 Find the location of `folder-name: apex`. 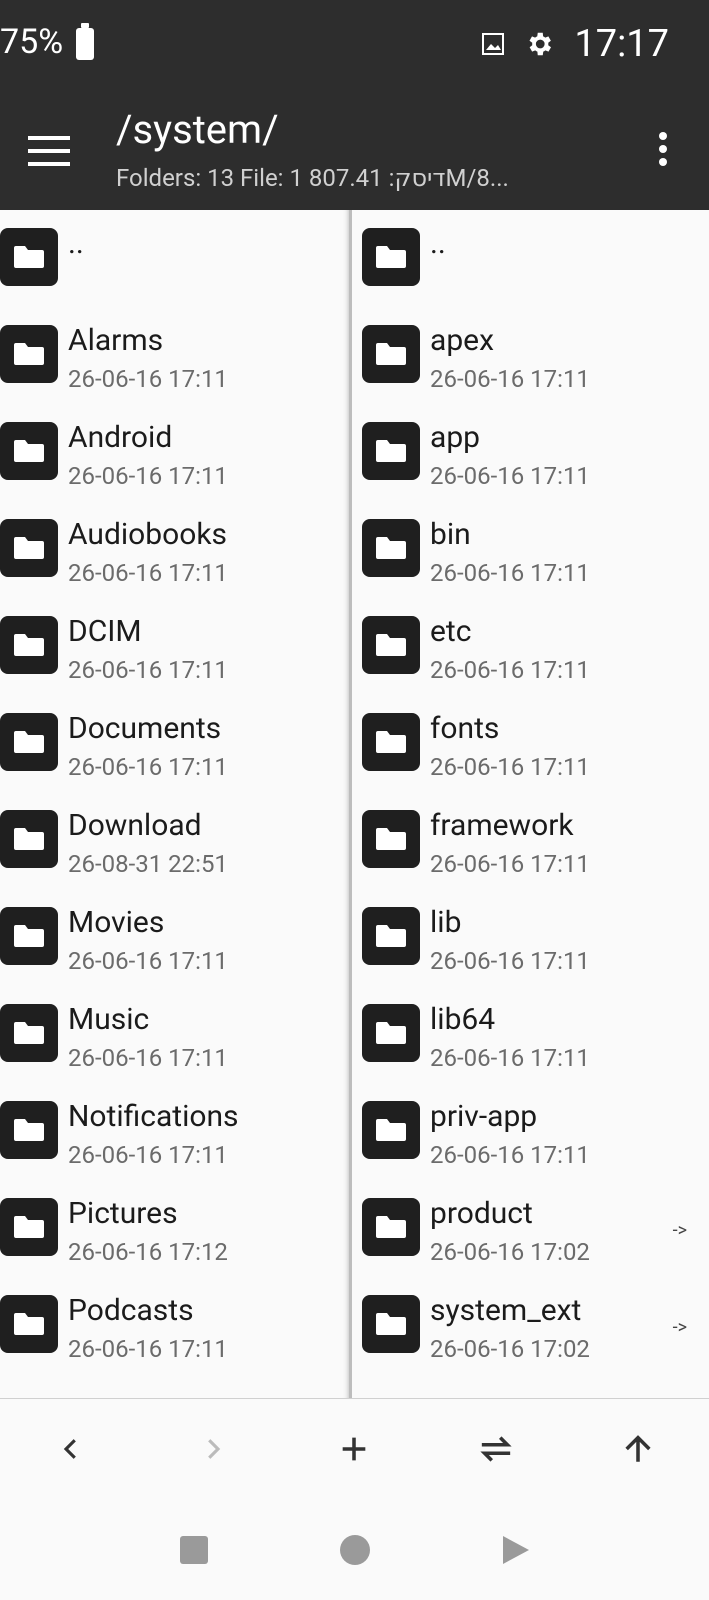

folder-name: apex is located at coordinates (462, 340).